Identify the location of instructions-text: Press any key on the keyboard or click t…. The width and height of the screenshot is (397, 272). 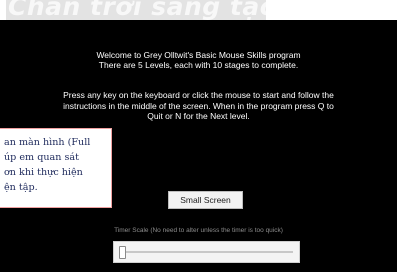
(198, 106).